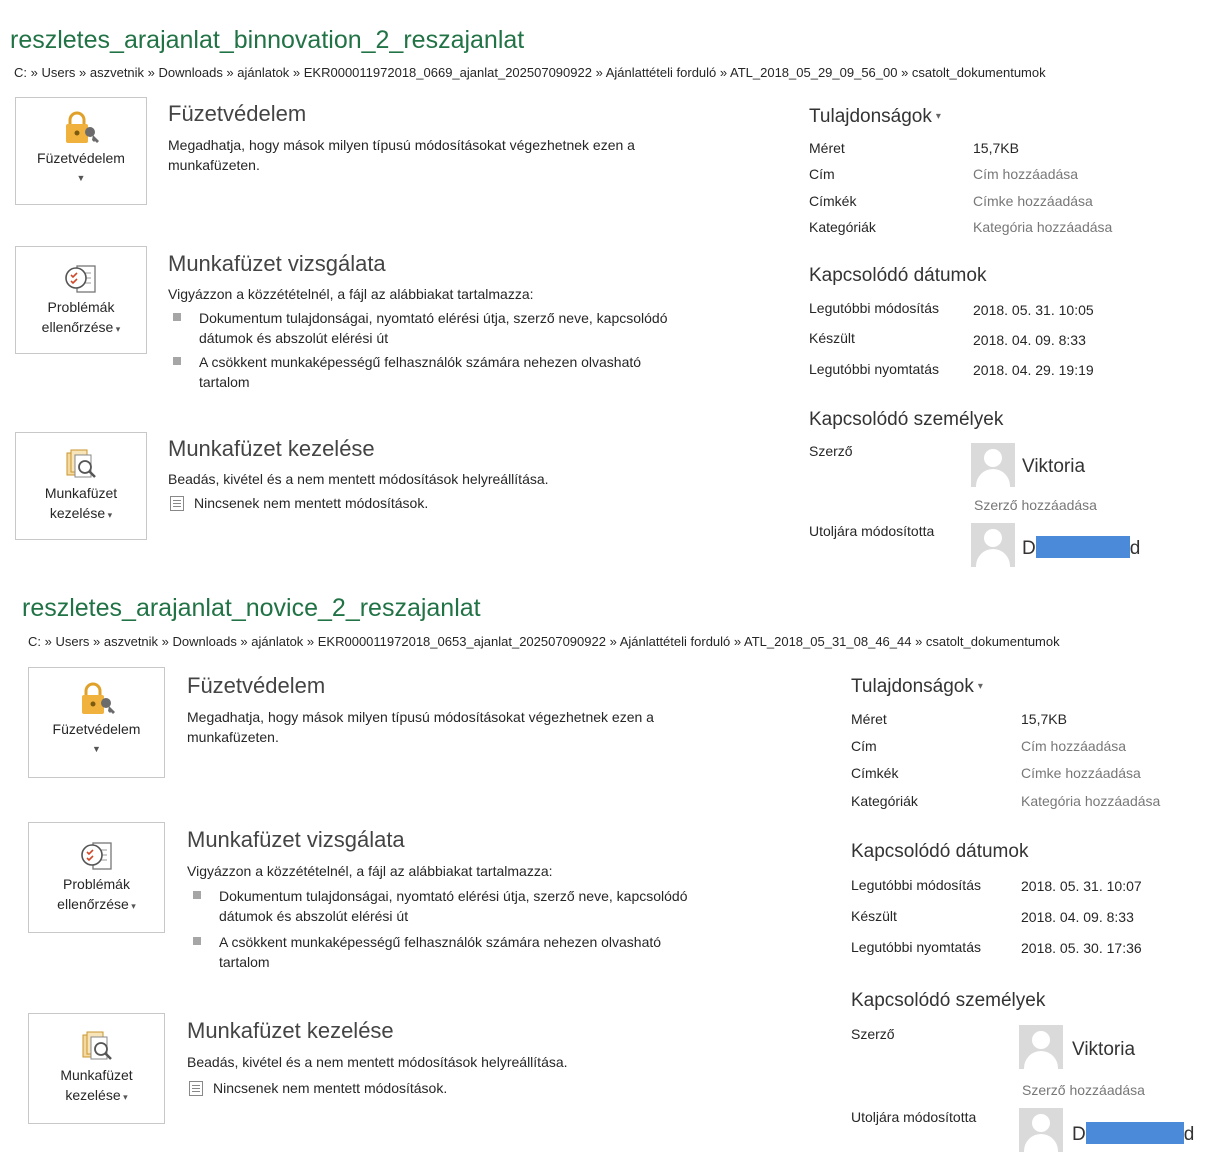 Image resolution: width=1209 pixels, height=1152 pixels. What do you see at coordinates (1033, 370) in the screenshot?
I see `date-value: 2018. 04. 29. 19:19` at bounding box center [1033, 370].